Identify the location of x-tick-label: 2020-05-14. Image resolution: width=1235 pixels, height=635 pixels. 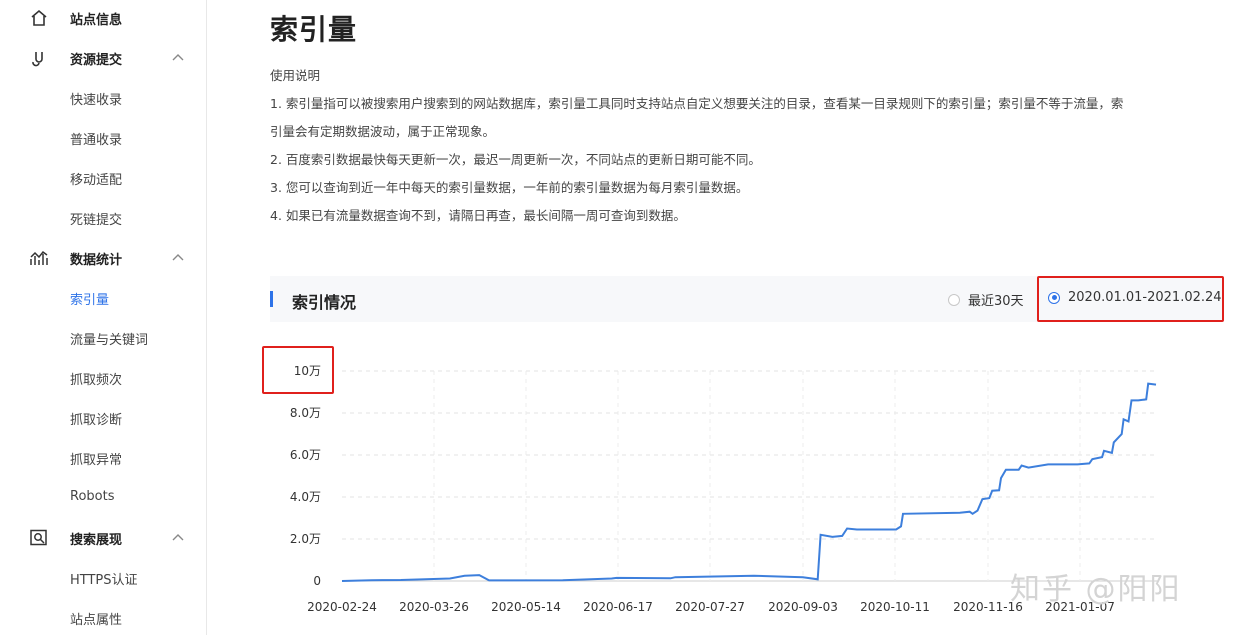
(526, 607).